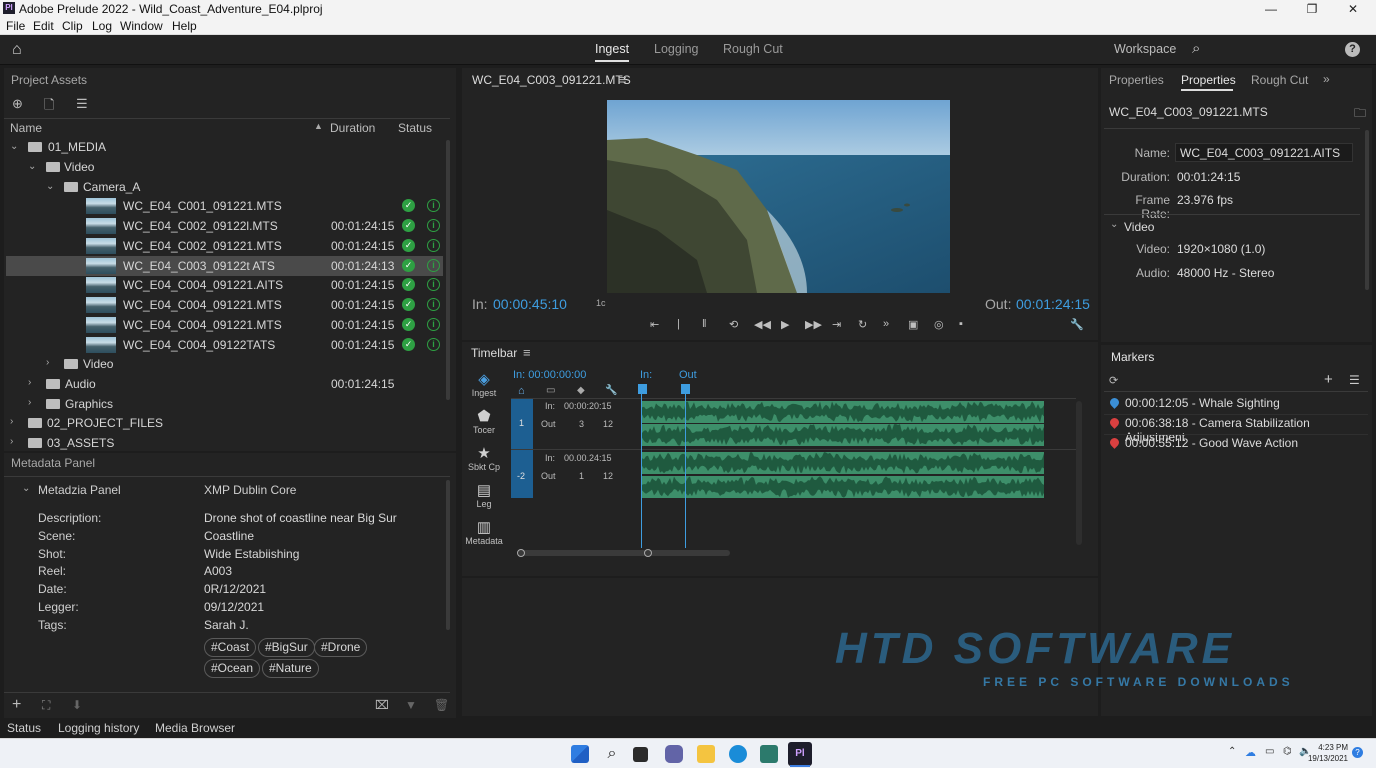  Describe the element at coordinates (415, 128) in the screenshot. I see `column-status: Status` at that location.